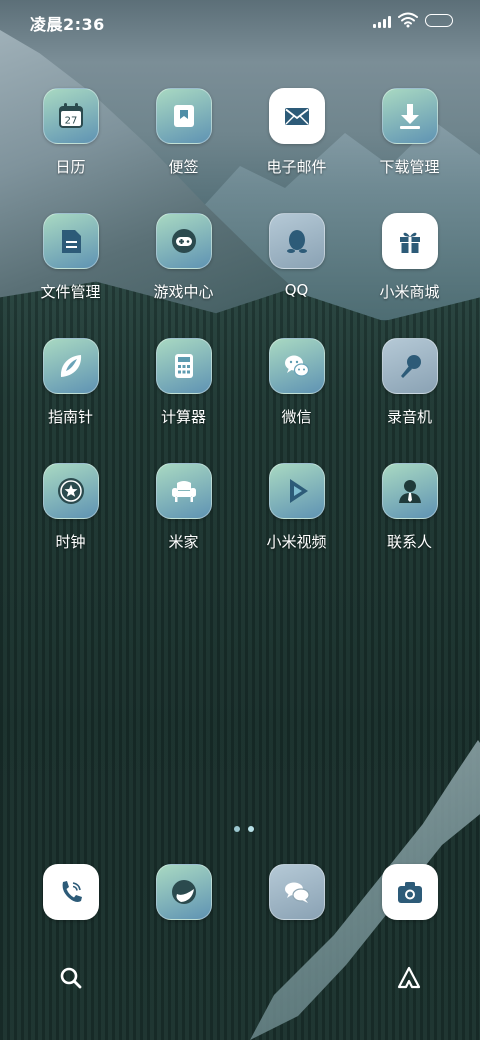  What do you see at coordinates (409, 167) in the screenshot?
I see `app-label: 下载管理` at bounding box center [409, 167].